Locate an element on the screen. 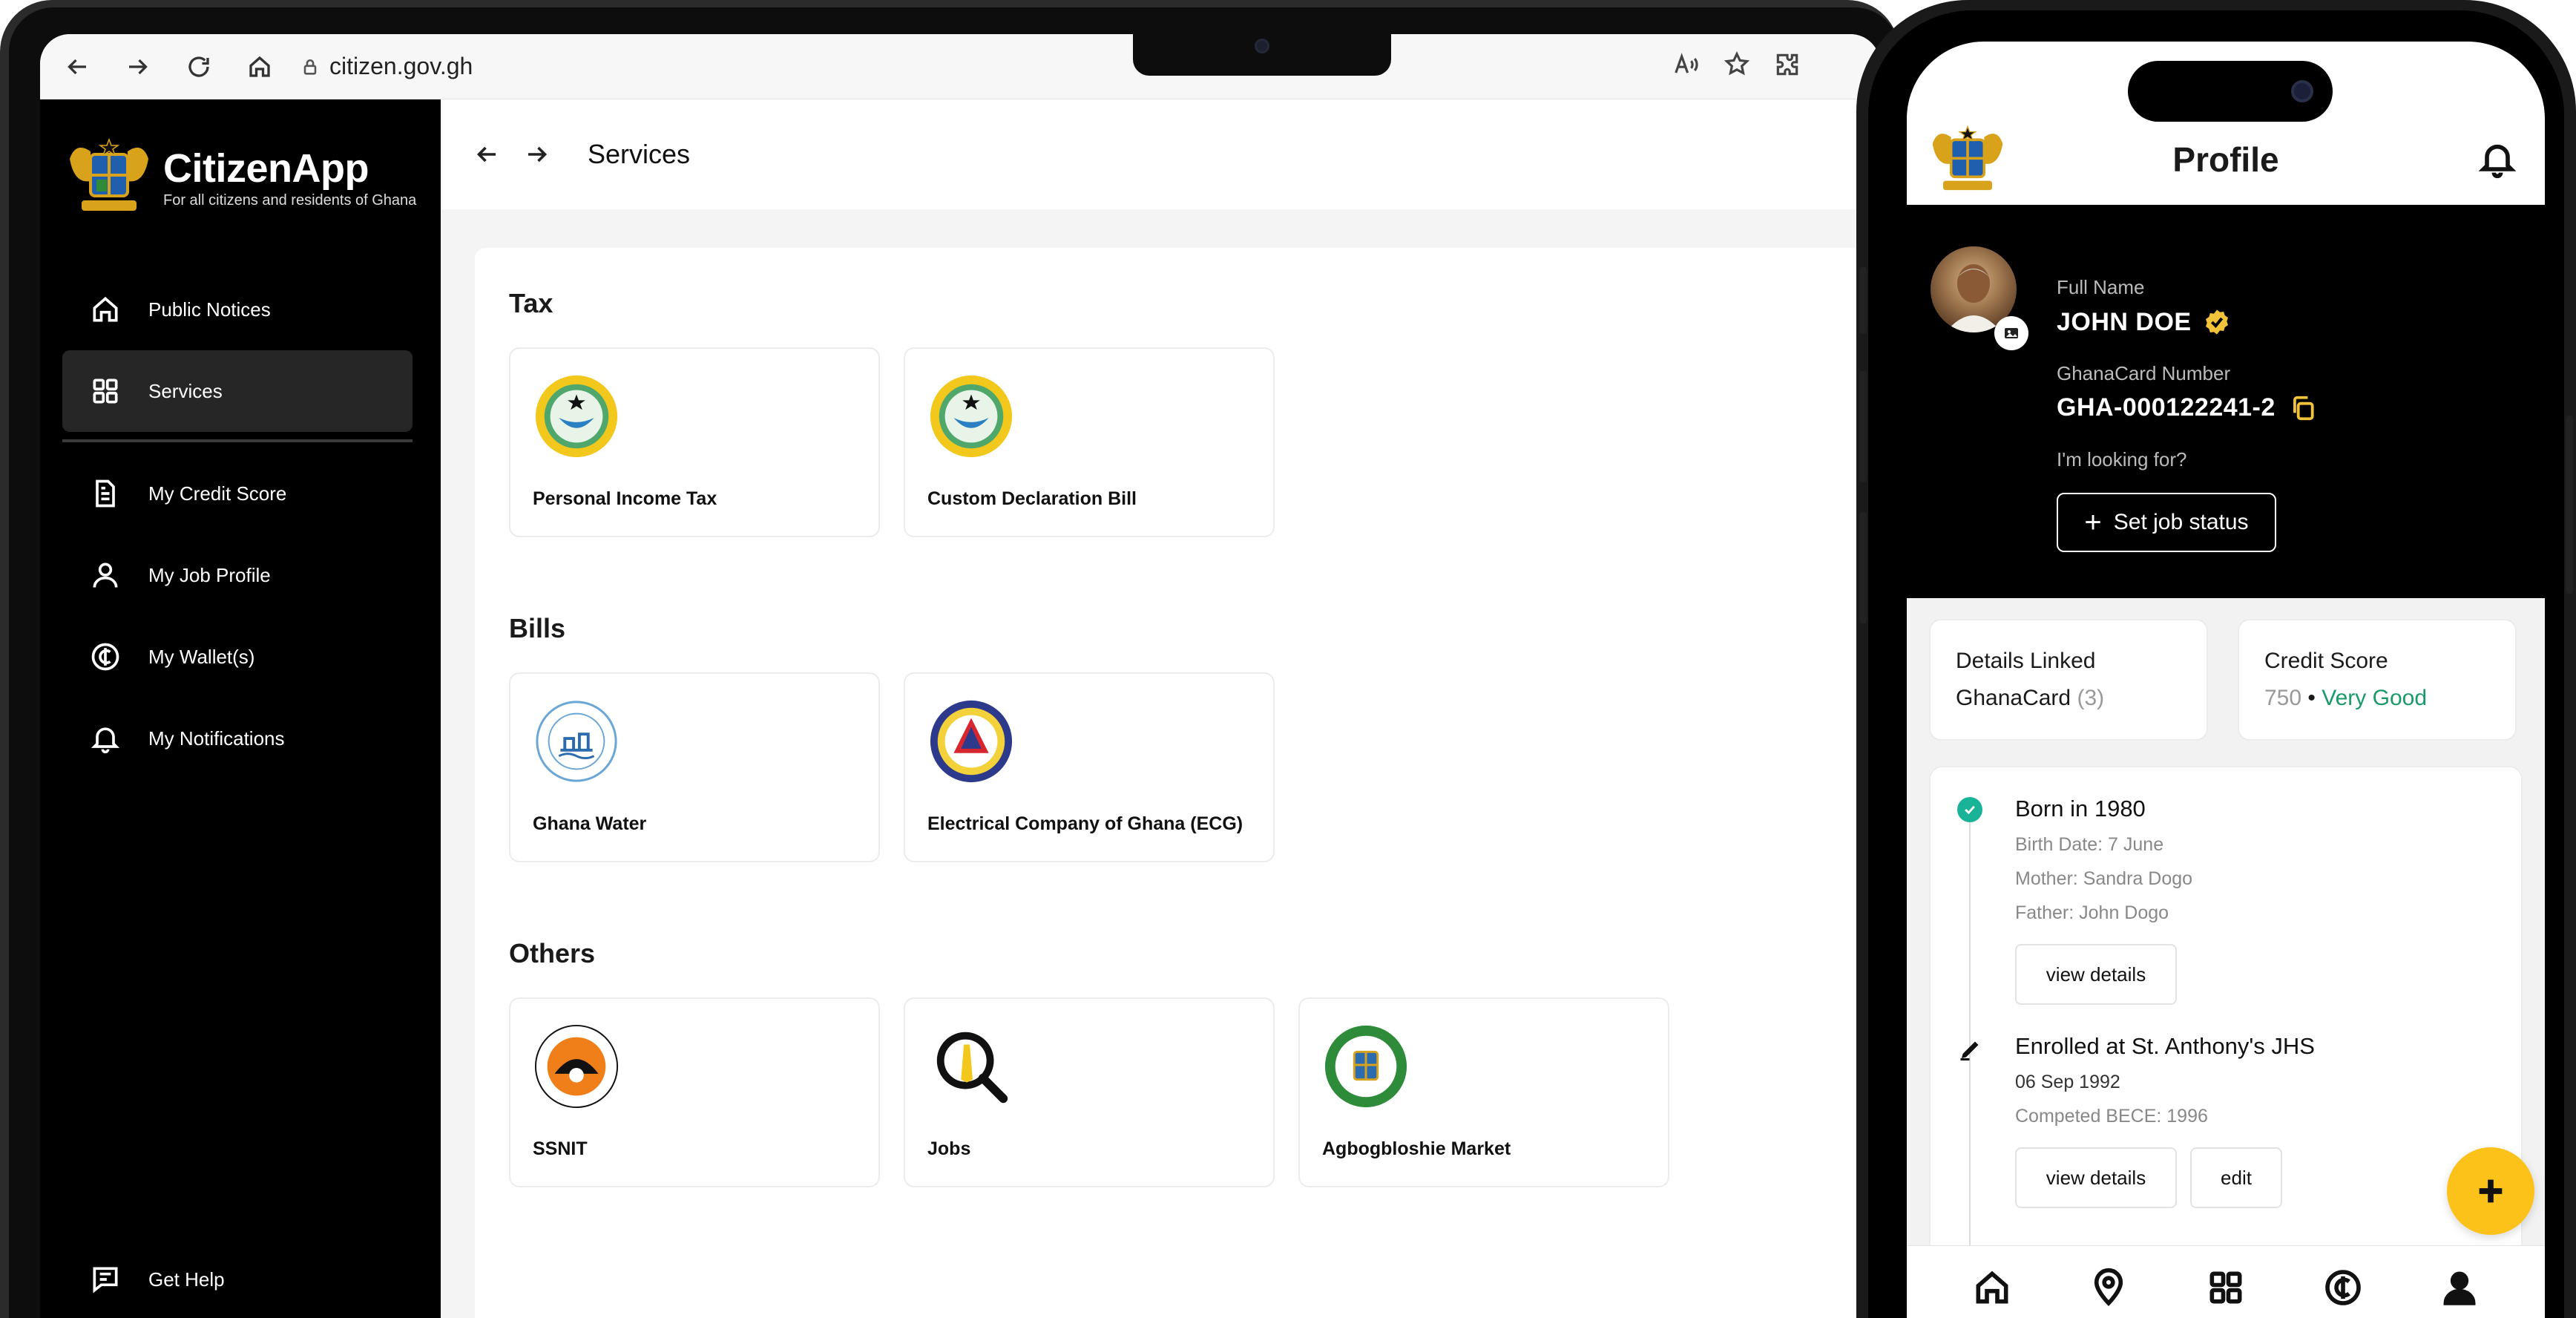  set-job-status-button: + Set job status is located at coordinates (2166, 523).